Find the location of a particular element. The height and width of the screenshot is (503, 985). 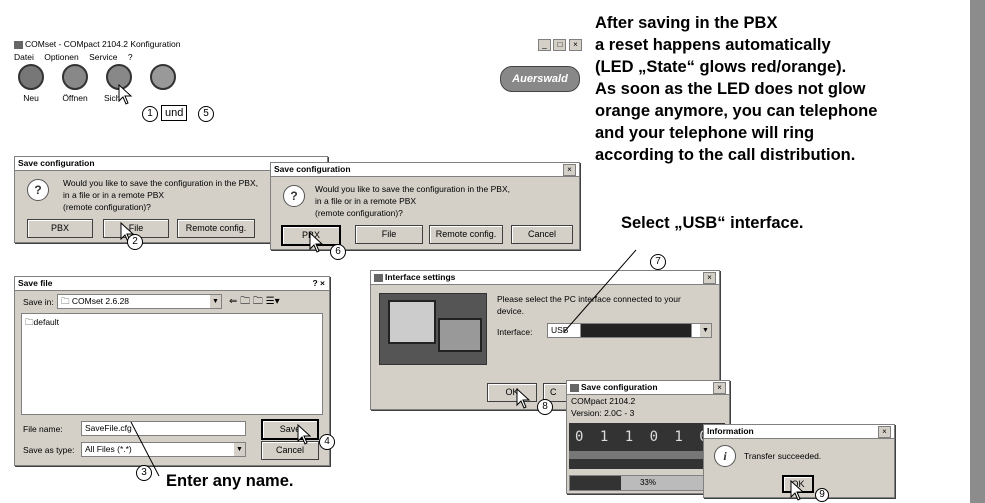

toolbar-print-button is located at coordinates (163, 79).